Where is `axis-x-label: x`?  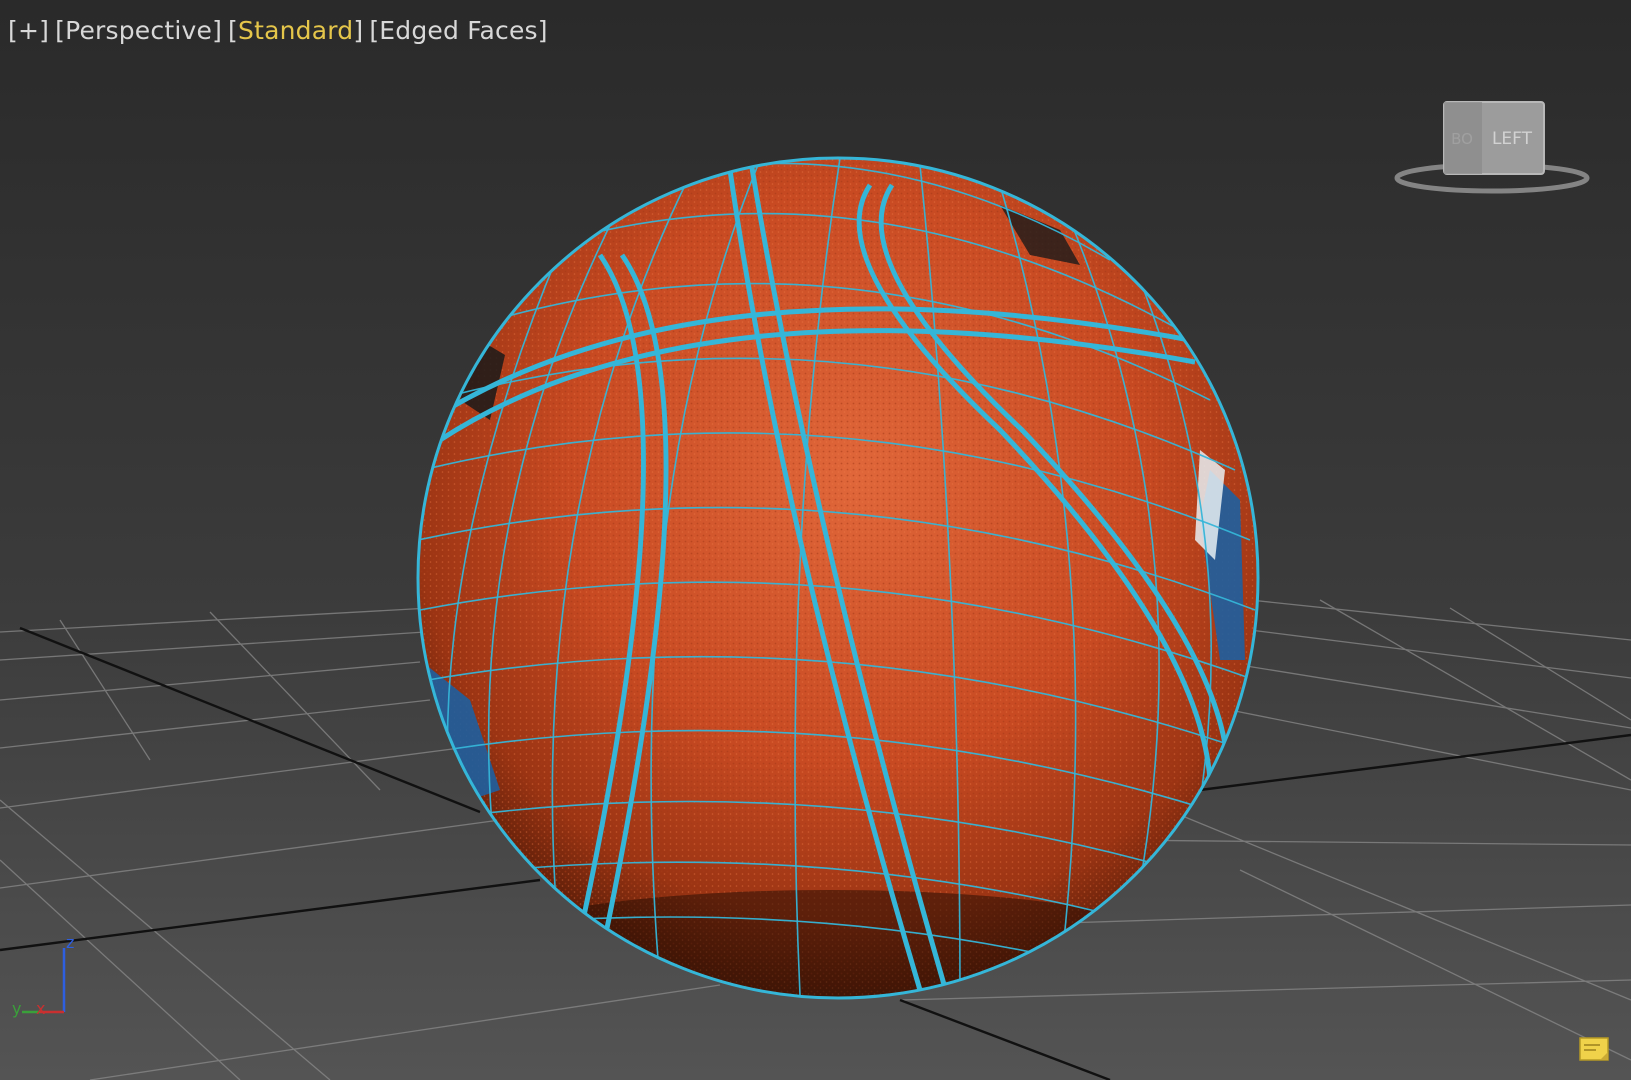 axis-x-label: x is located at coordinates (40, 1008).